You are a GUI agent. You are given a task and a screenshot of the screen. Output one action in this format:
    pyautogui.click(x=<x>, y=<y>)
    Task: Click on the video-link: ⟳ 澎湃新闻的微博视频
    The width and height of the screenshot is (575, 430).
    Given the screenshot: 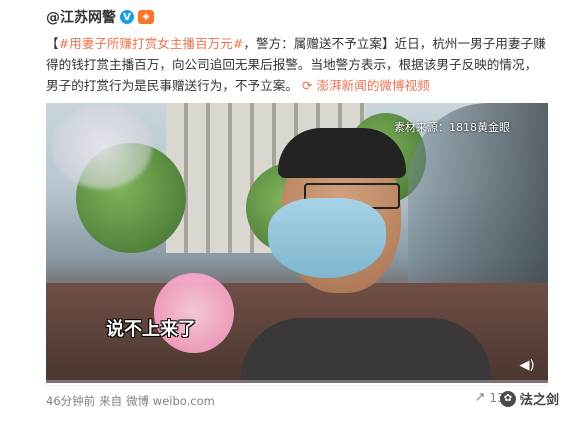 What is the action you would take?
    pyautogui.click(x=366, y=85)
    